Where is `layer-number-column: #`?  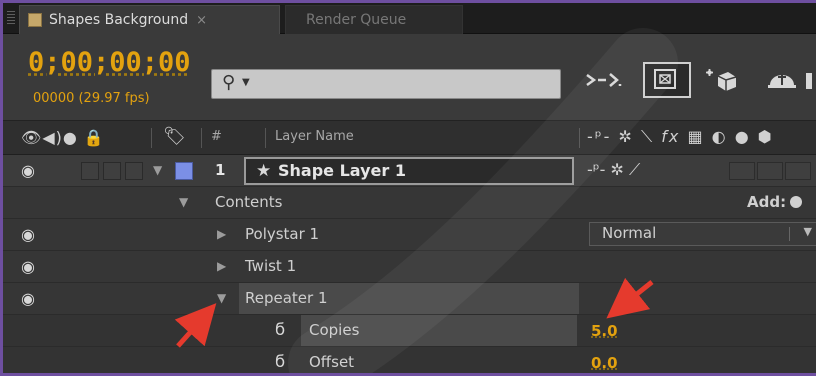
layer-number-column: # is located at coordinates (216, 136).